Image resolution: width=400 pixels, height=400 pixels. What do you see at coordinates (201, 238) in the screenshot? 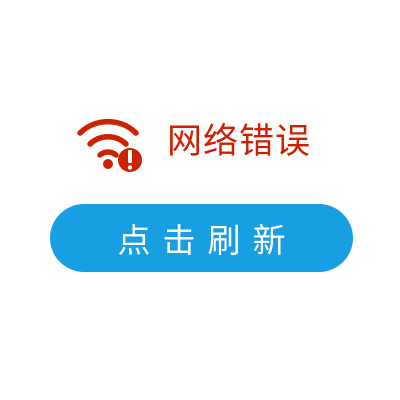
I see `refresh-button: 点击刷新` at bounding box center [201, 238].